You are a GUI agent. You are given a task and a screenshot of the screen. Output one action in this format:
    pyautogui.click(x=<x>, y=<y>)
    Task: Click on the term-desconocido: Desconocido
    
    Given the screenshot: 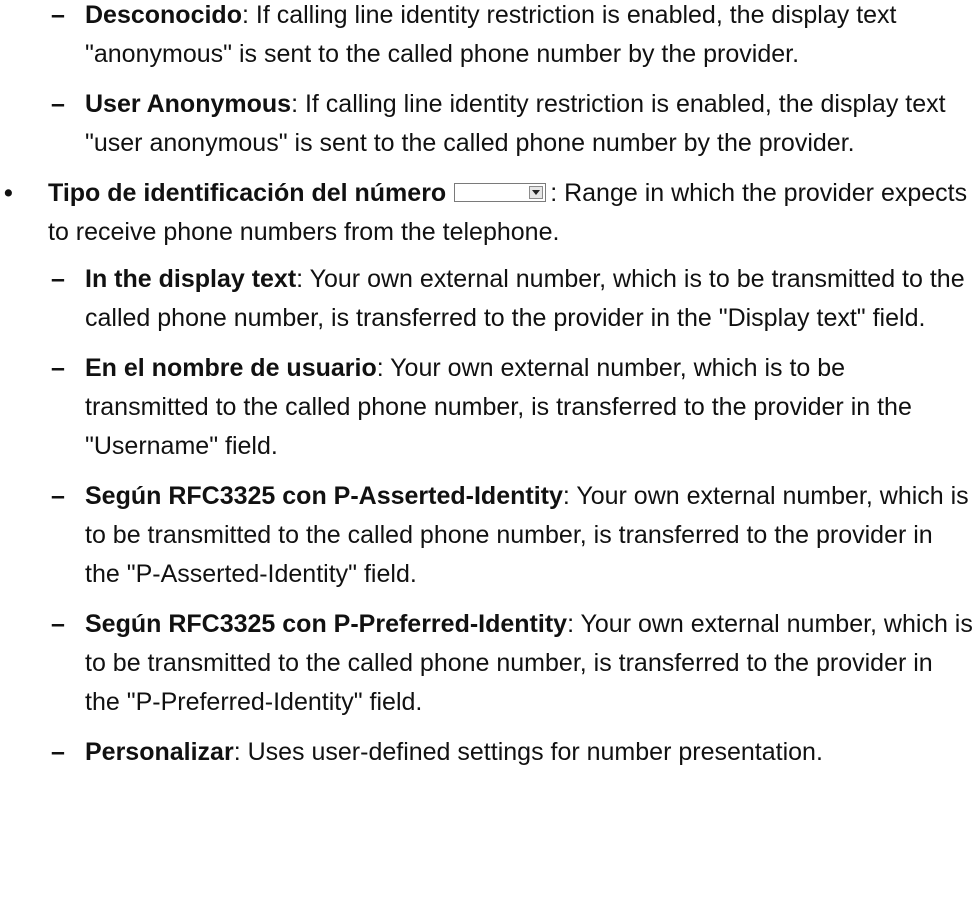 What is the action you would take?
    pyautogui.click(x=163, y=15)
    